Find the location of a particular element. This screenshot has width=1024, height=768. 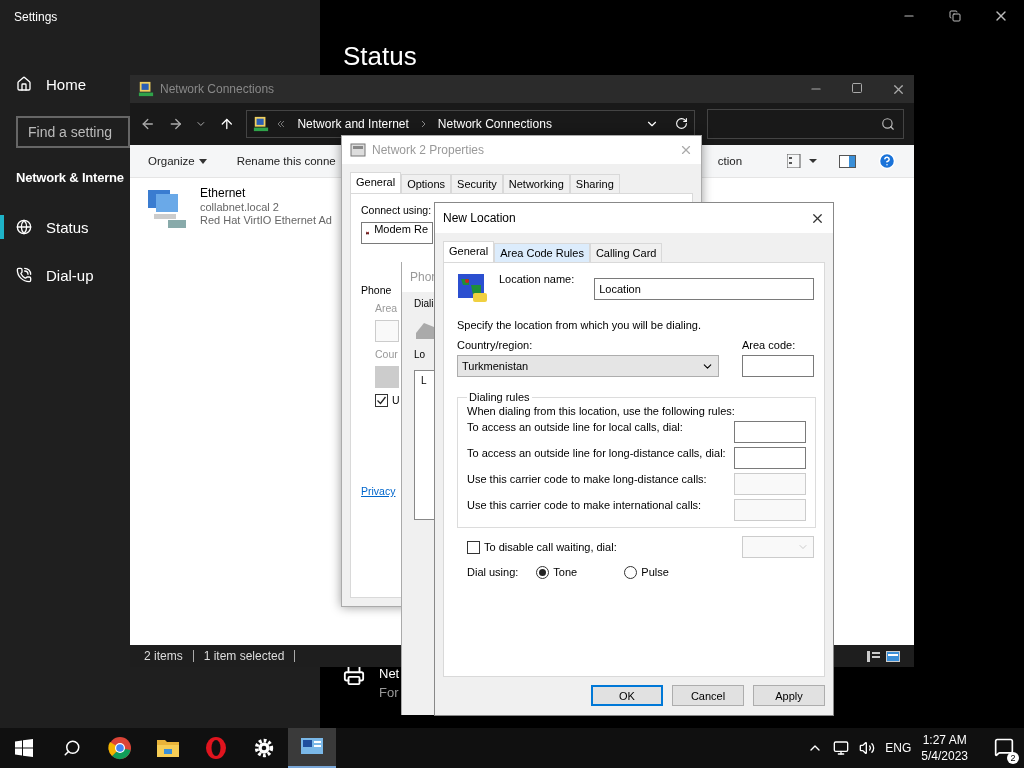

field-label: Area code: is located at coordinates (769, 345).